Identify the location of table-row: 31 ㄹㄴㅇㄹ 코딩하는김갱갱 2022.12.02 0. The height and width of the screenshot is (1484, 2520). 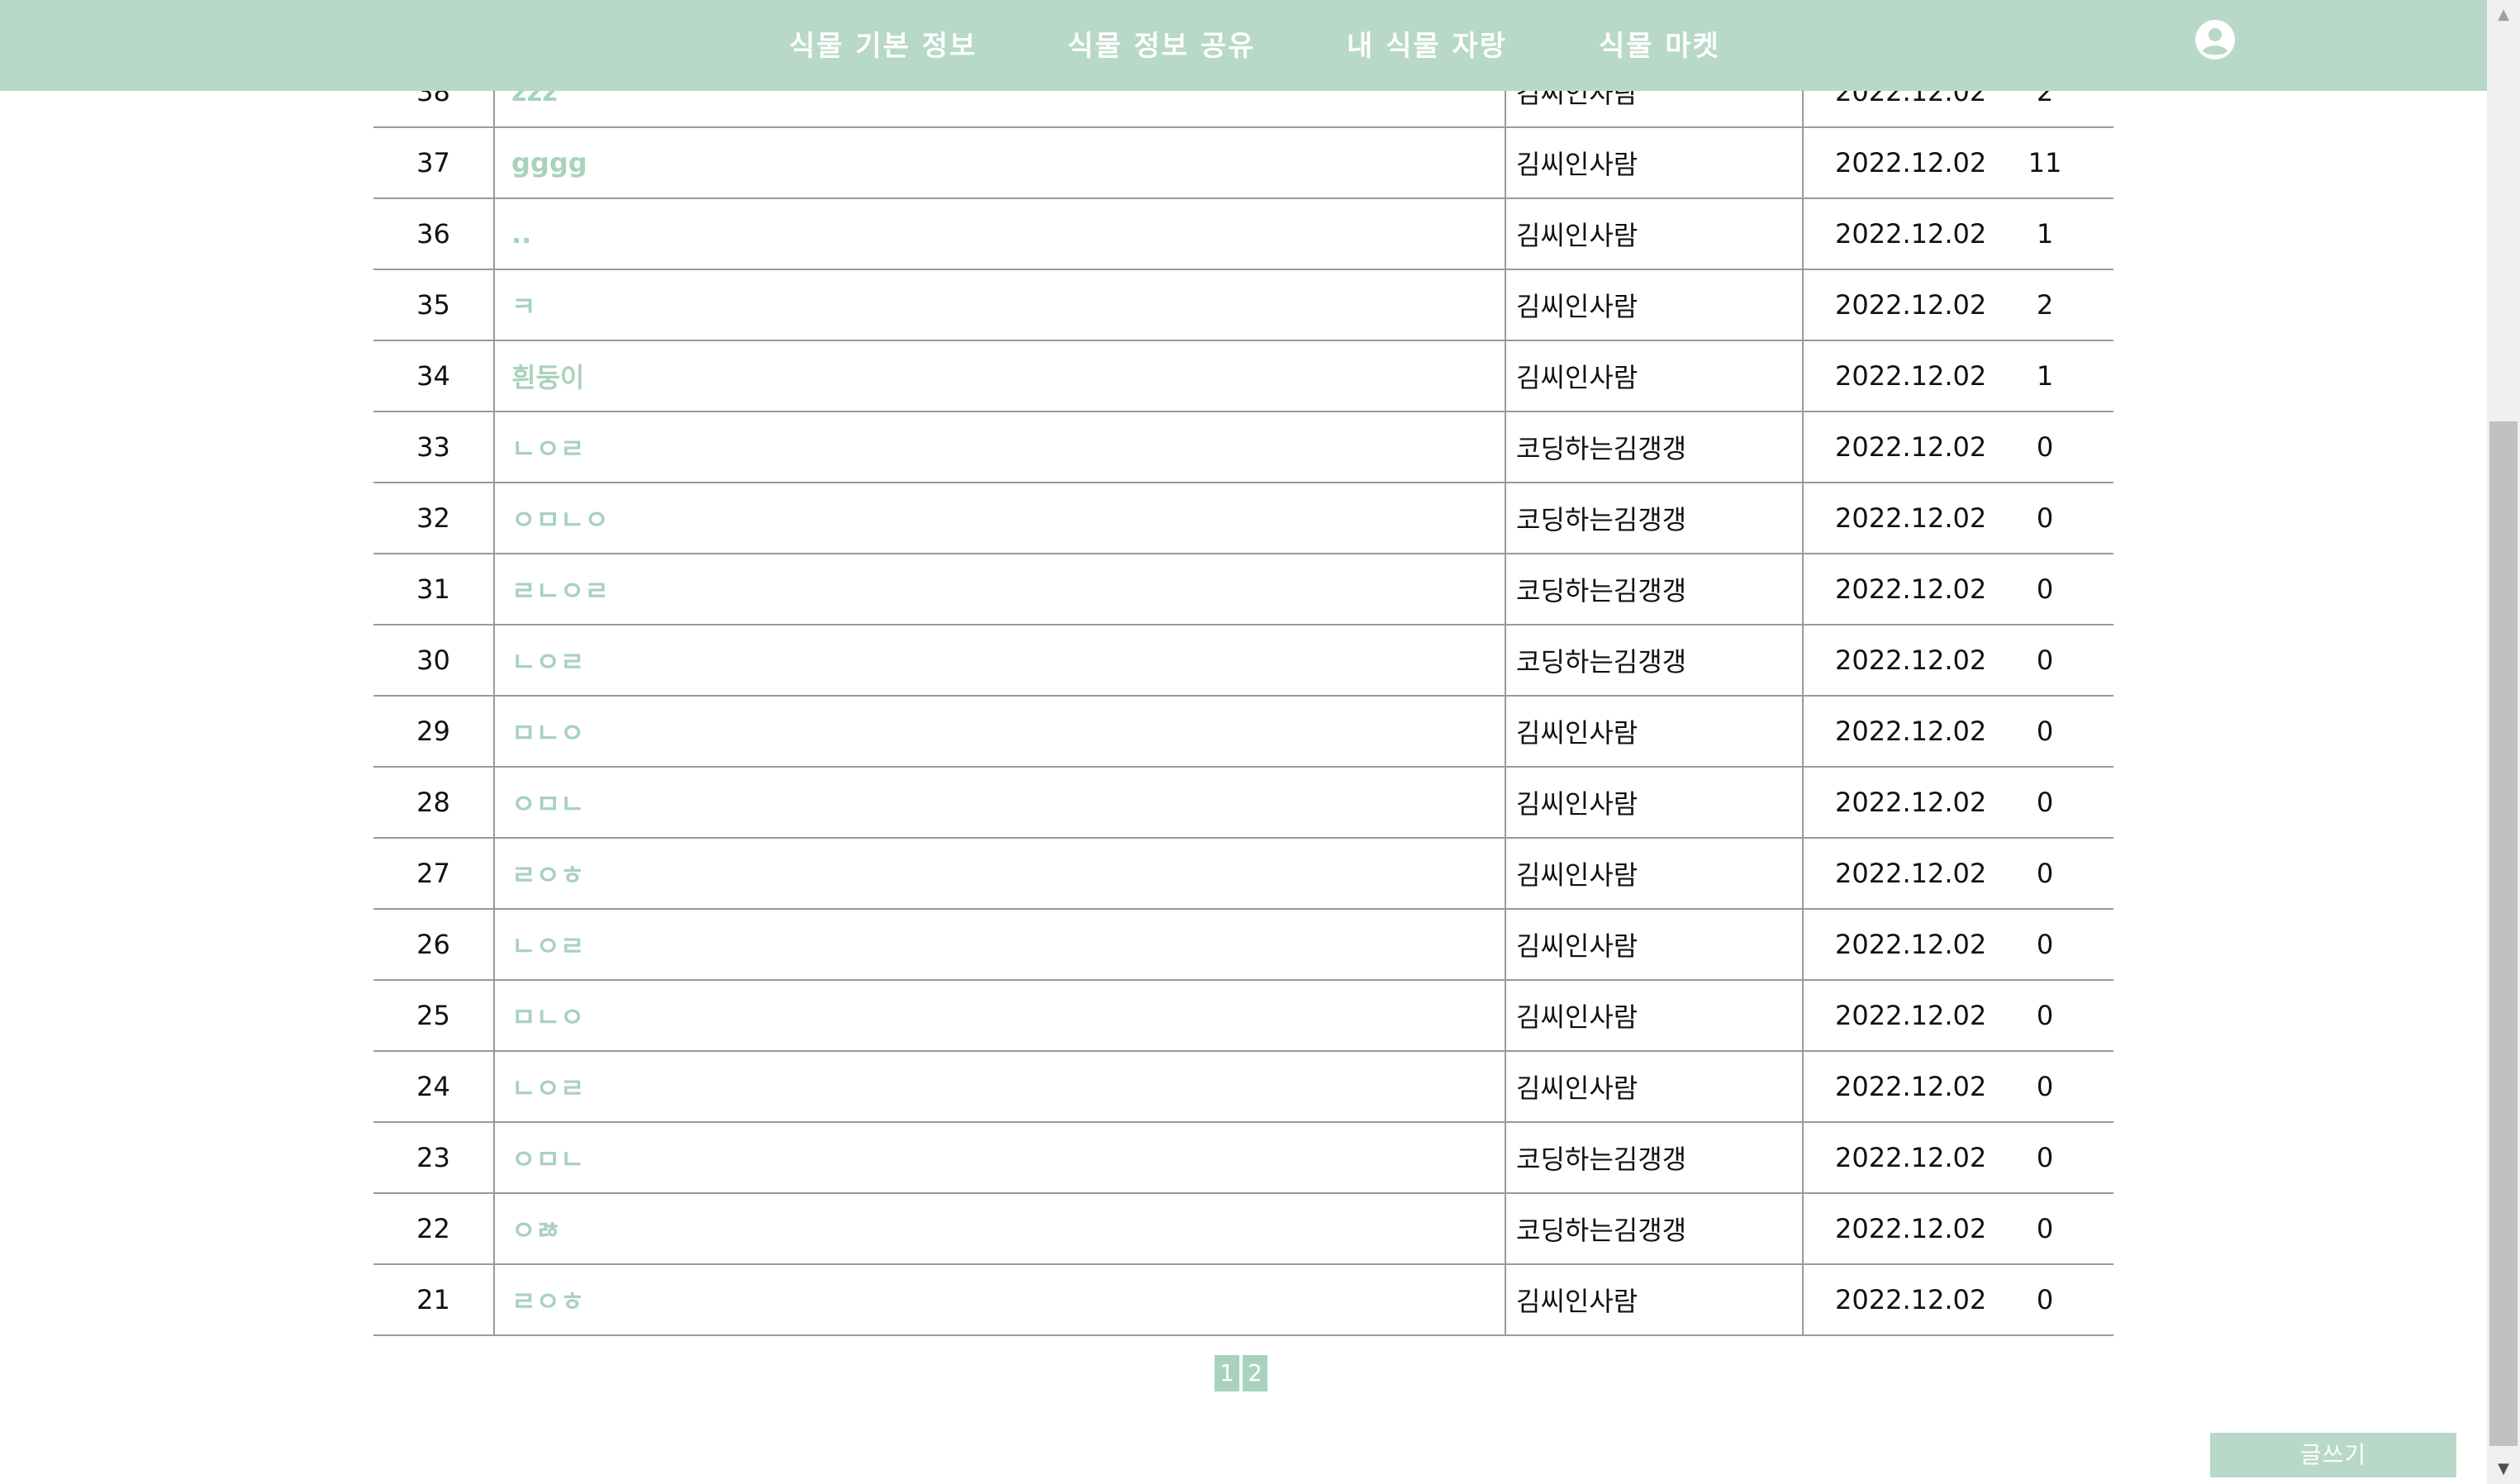
(1243, 589).